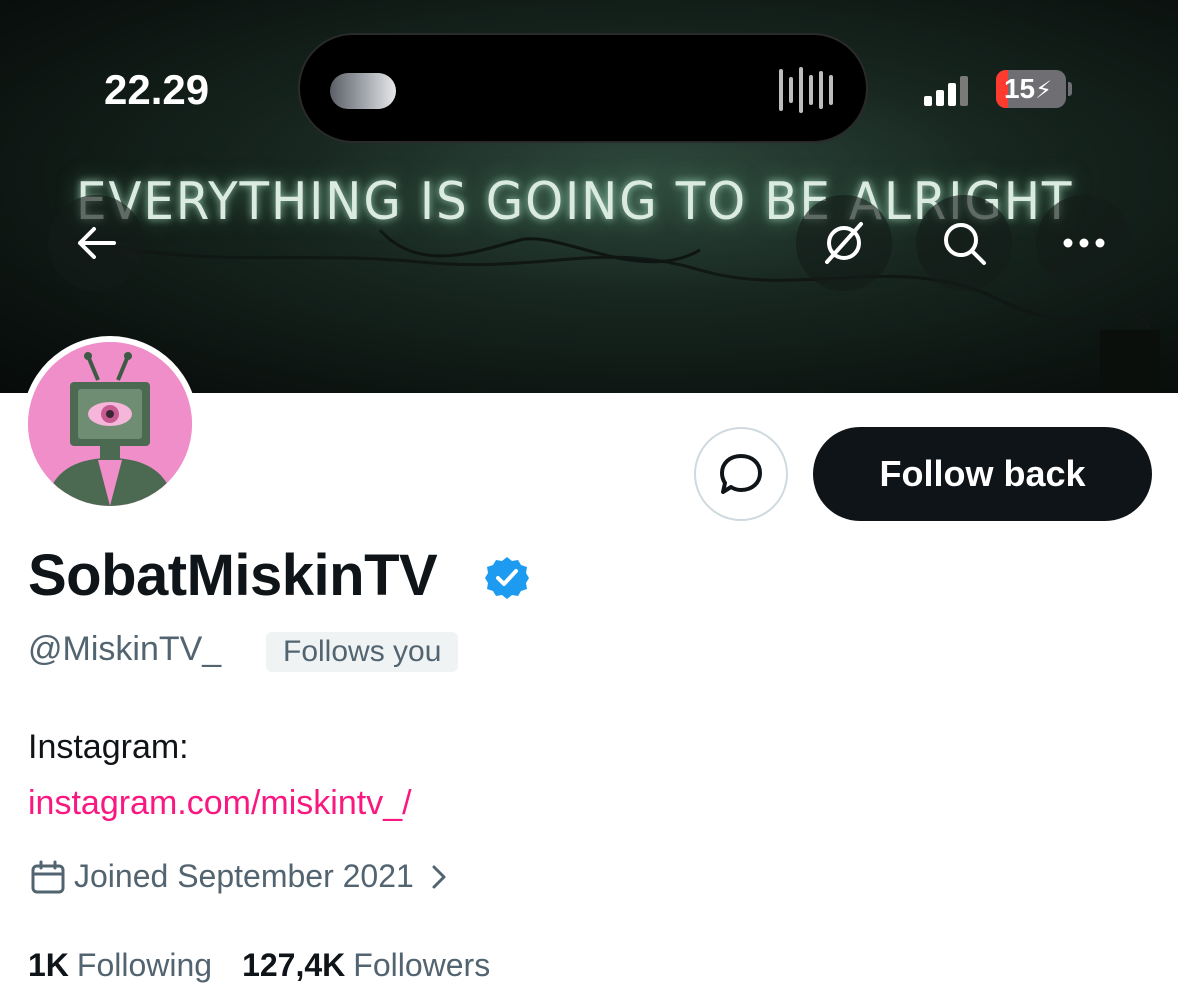 The image size is (1178, 1003). Describe the element at coordinates (48, 876) in the screenshot. I see `calendar-icon` at that location.